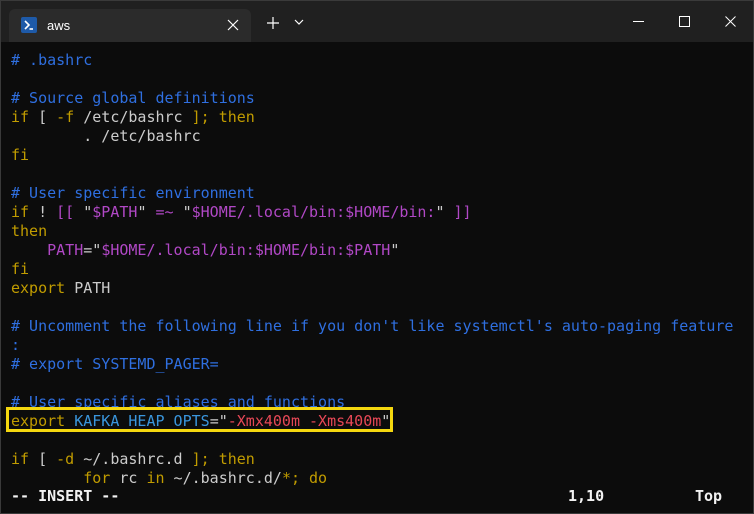 This screenshot has height=514, width=754. What do you see at coordinates (300, 23) in the screenshot?
I see `chevron-down-icon` at bounding box center [300, 23].